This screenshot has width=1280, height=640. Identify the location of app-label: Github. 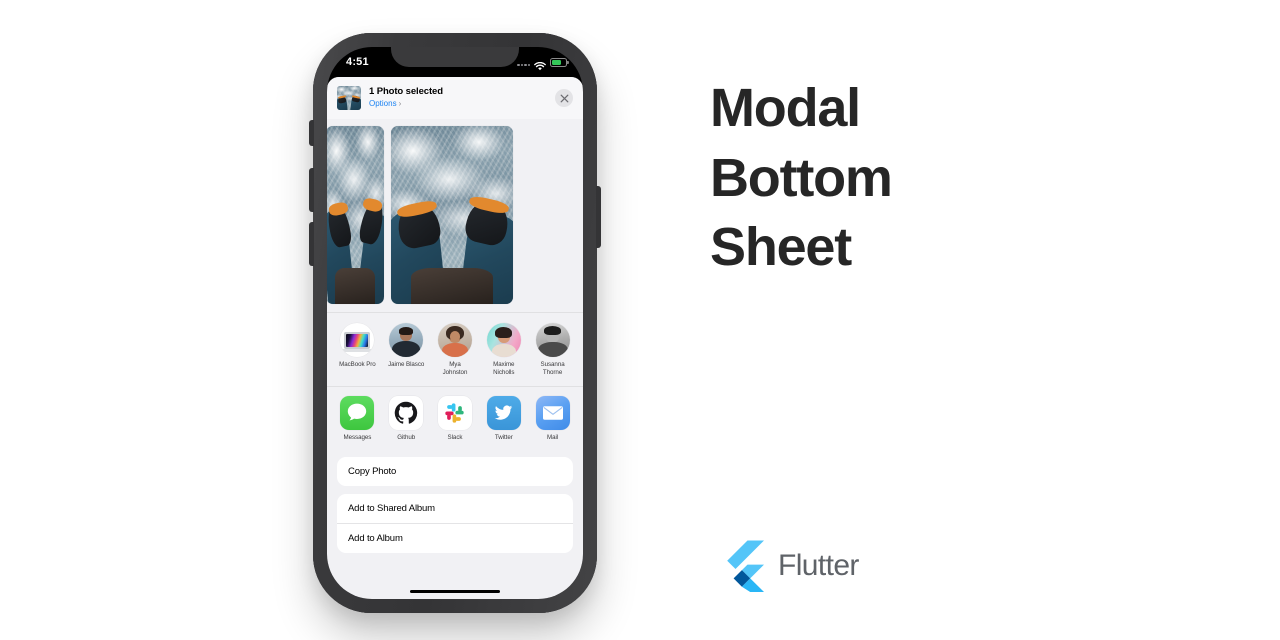
(406, 437).